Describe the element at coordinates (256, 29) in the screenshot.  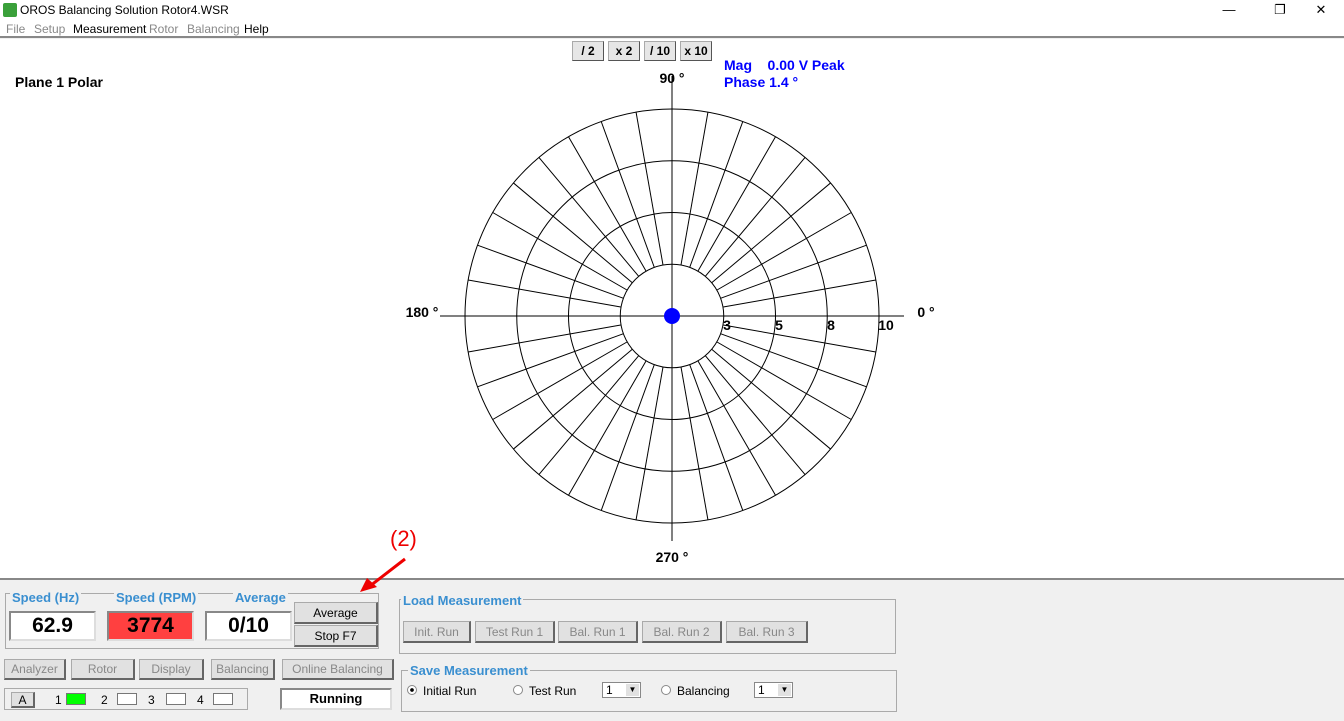
I see `menu-help: Help` at that location.